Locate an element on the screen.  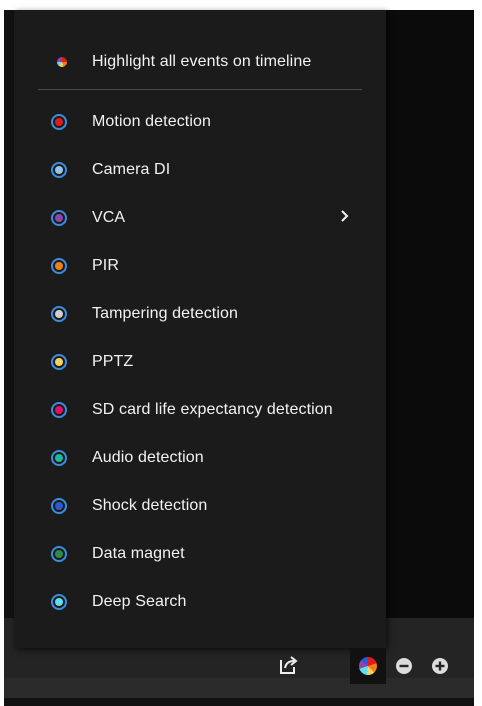
highlight-all-events-label: Highlight all events on timeline is located at coordinates (202, 61).